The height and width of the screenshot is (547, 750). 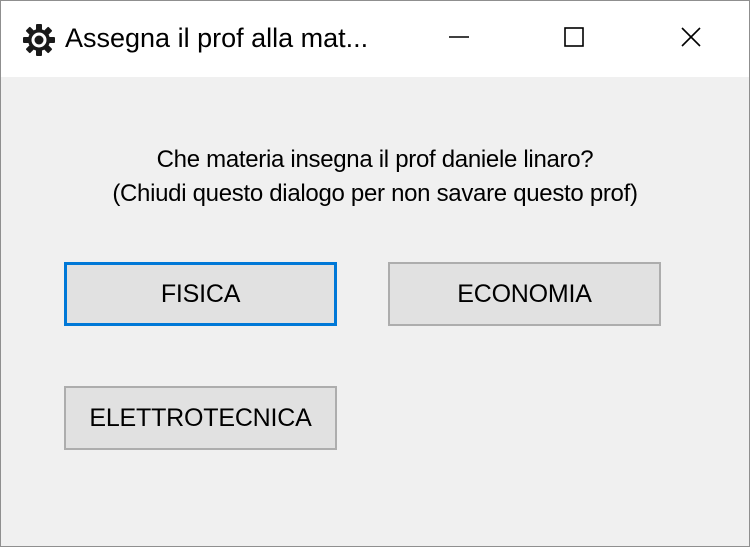 I want to click on close-button, so click(x=691, y=39).